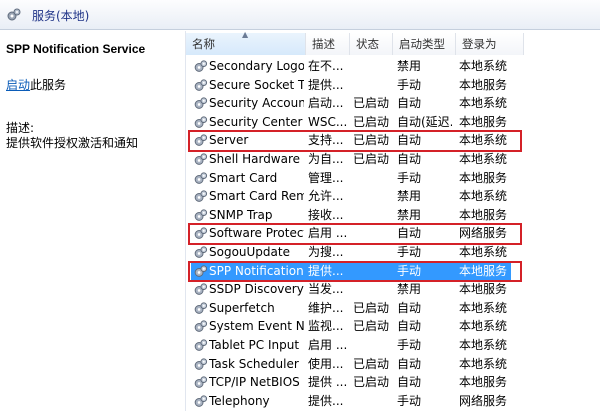 The height and width of the screenshot is (411, 600). What do you see at coordinates (241, 214) in the screenshot?
I see `service-name: SNMP Trap` at bounding box center [241, 214].